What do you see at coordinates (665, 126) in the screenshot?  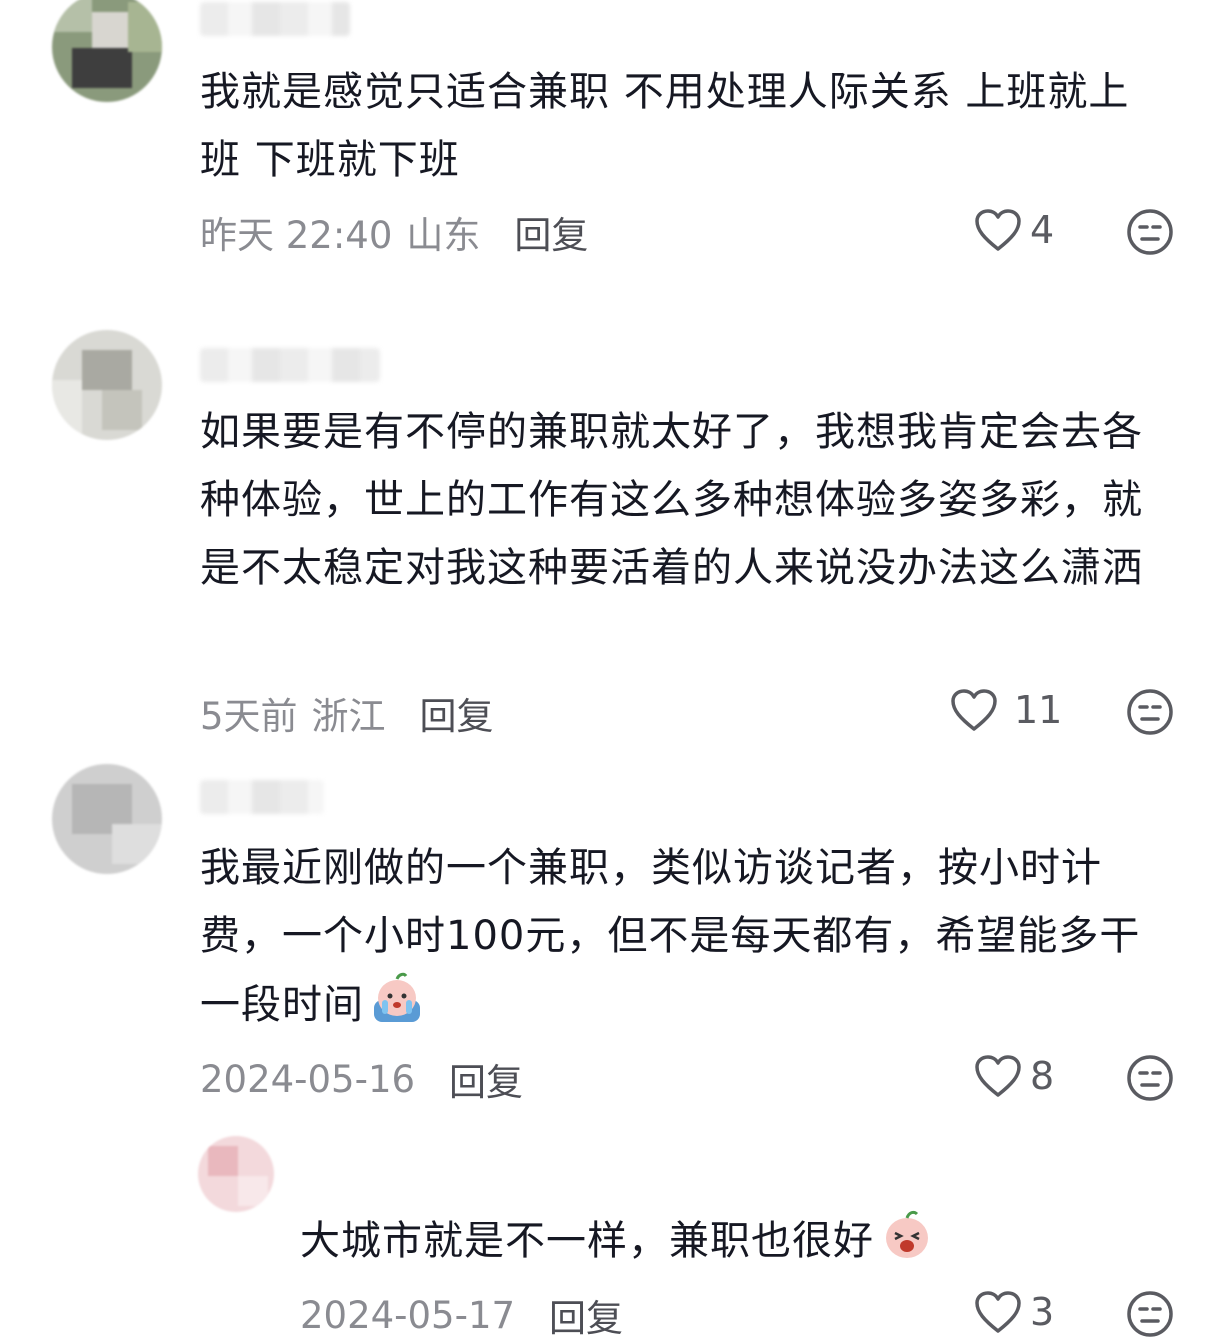 I see `comment-text: 我就是感觉只适合兼职 不用处理人际关系 上班就上班 下班就下班` at bounding box center [665, 126].